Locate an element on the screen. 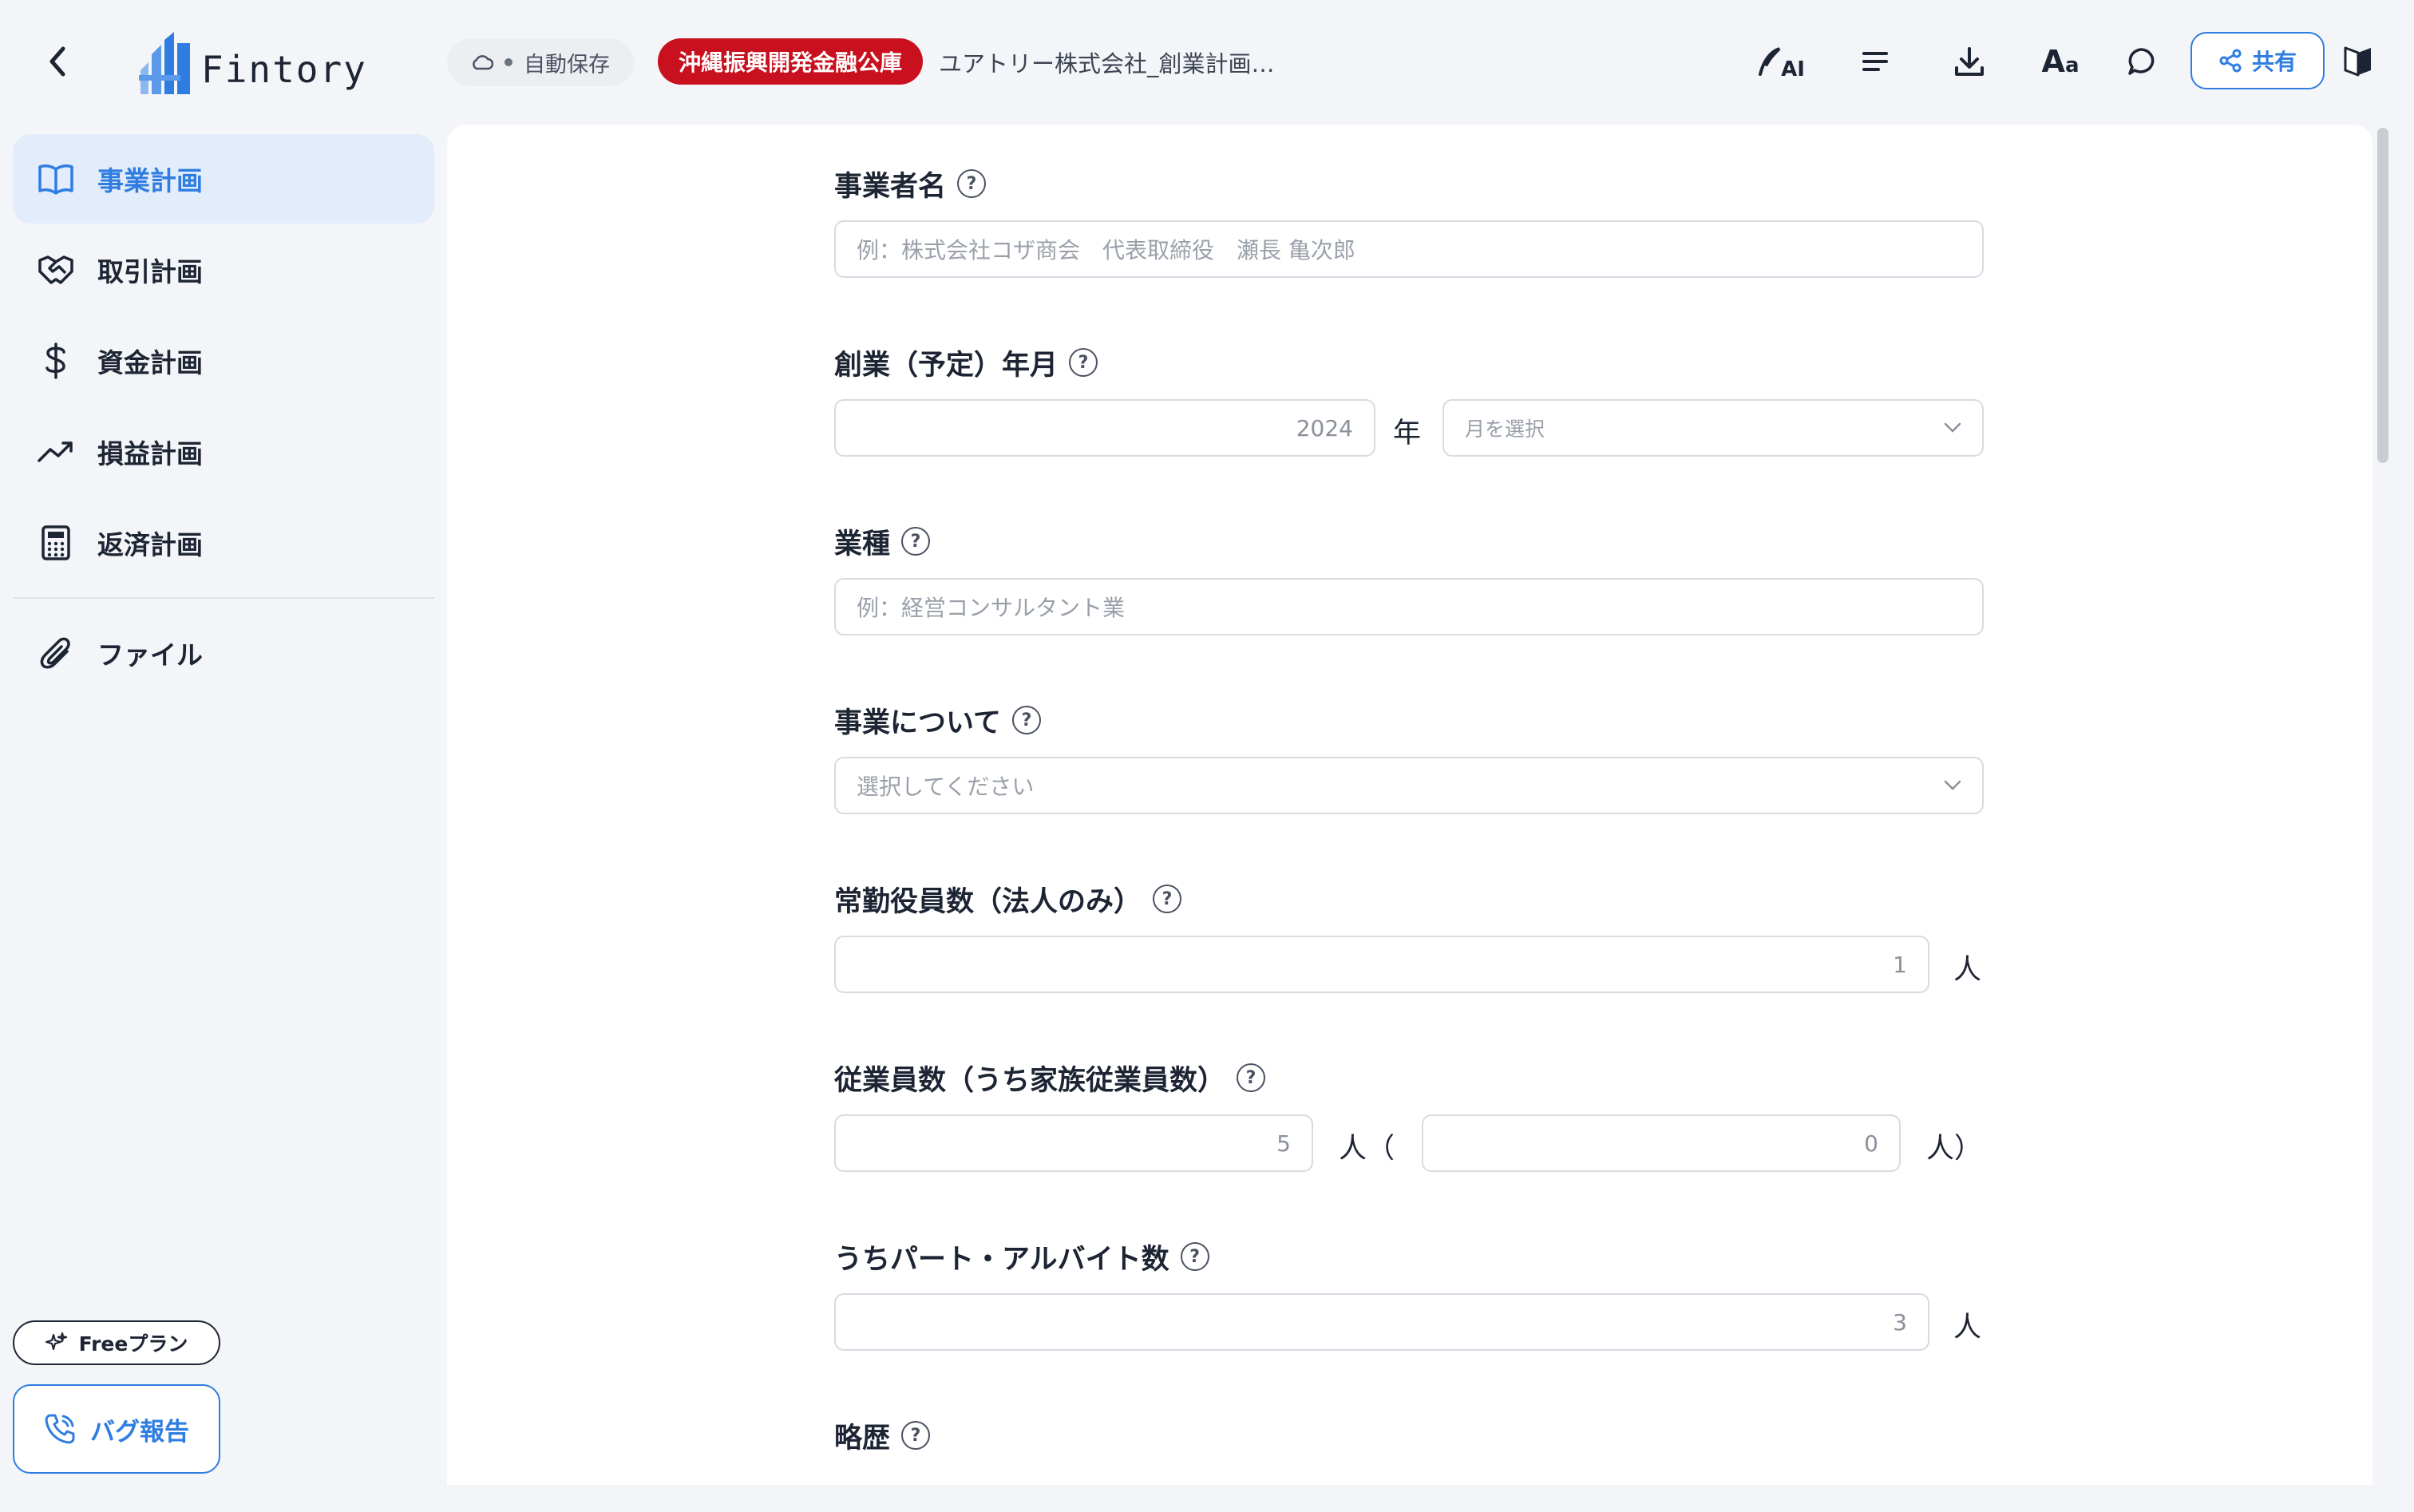 Image resolution: width=2414 pixels, height=1512 pixels. bug-report-button: バグ報告 is located at coordinates (116, 1429).